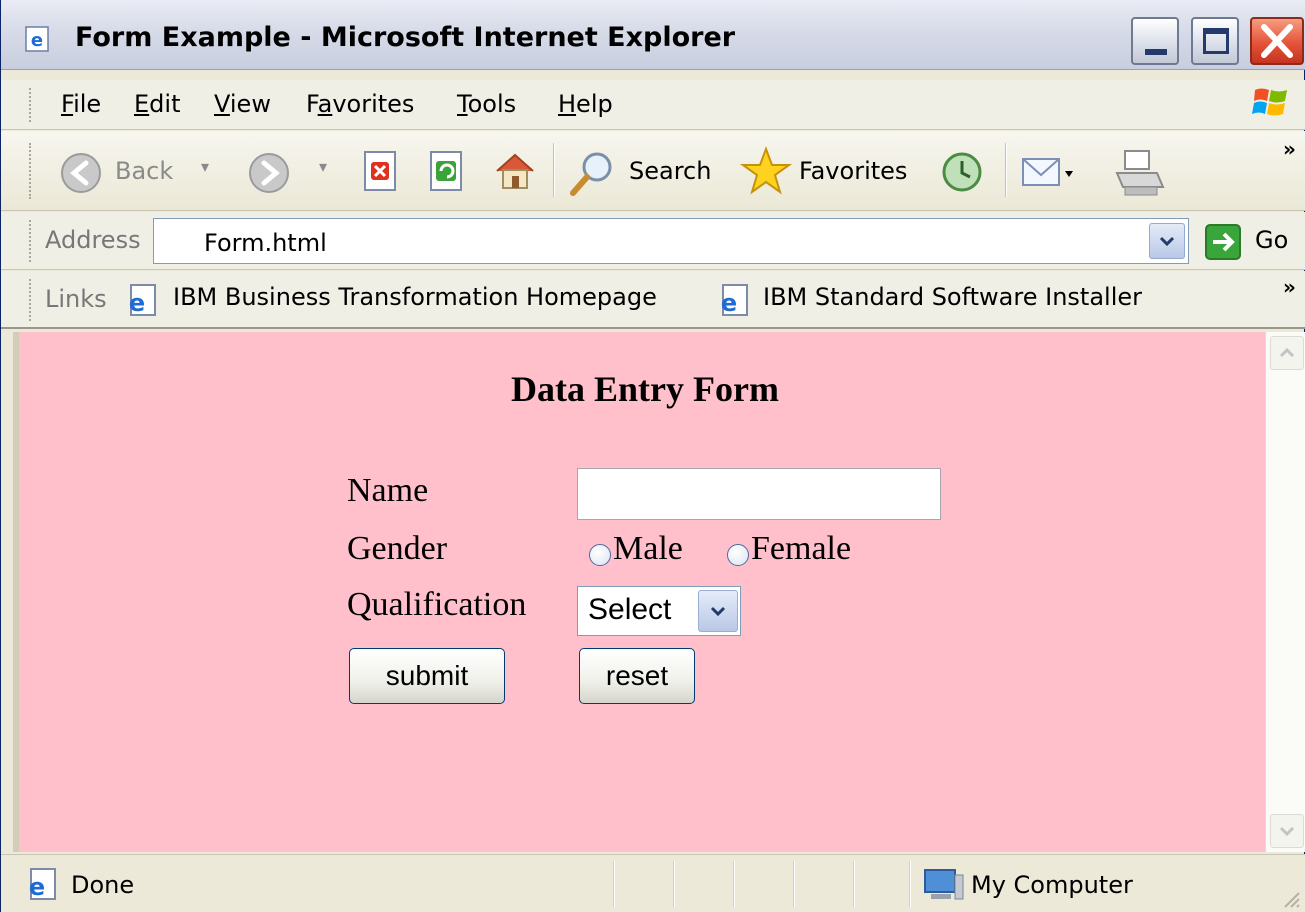 This screenshot has width=1305, height=912. Describe the element at coordinates (1269, 102) in the screenshot. I see `windows-logo-icon` at that location.